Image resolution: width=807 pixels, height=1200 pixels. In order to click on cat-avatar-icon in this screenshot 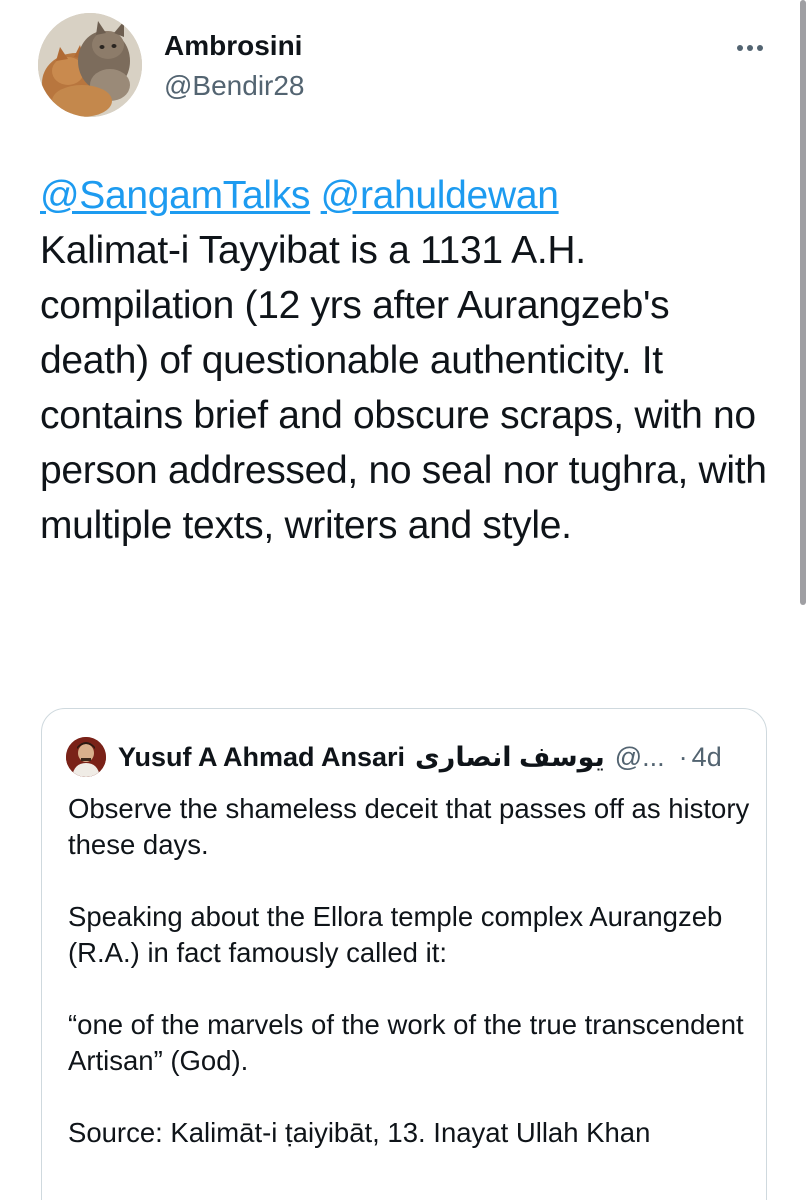, I will do `click(90, 65)`.